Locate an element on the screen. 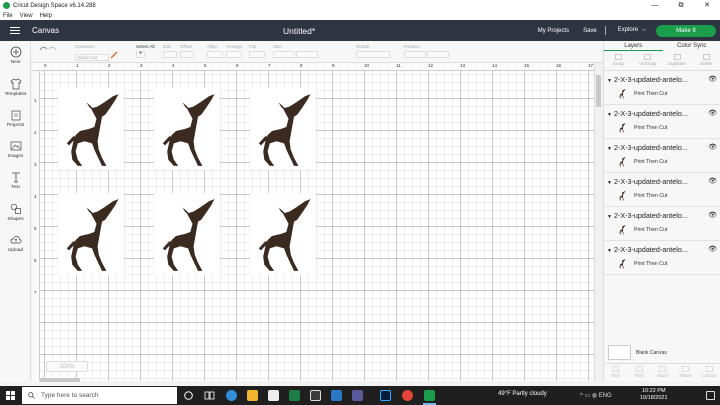 This screenshot has height=405, width=720. flip-dropdown is located at coordinates (257, 54).